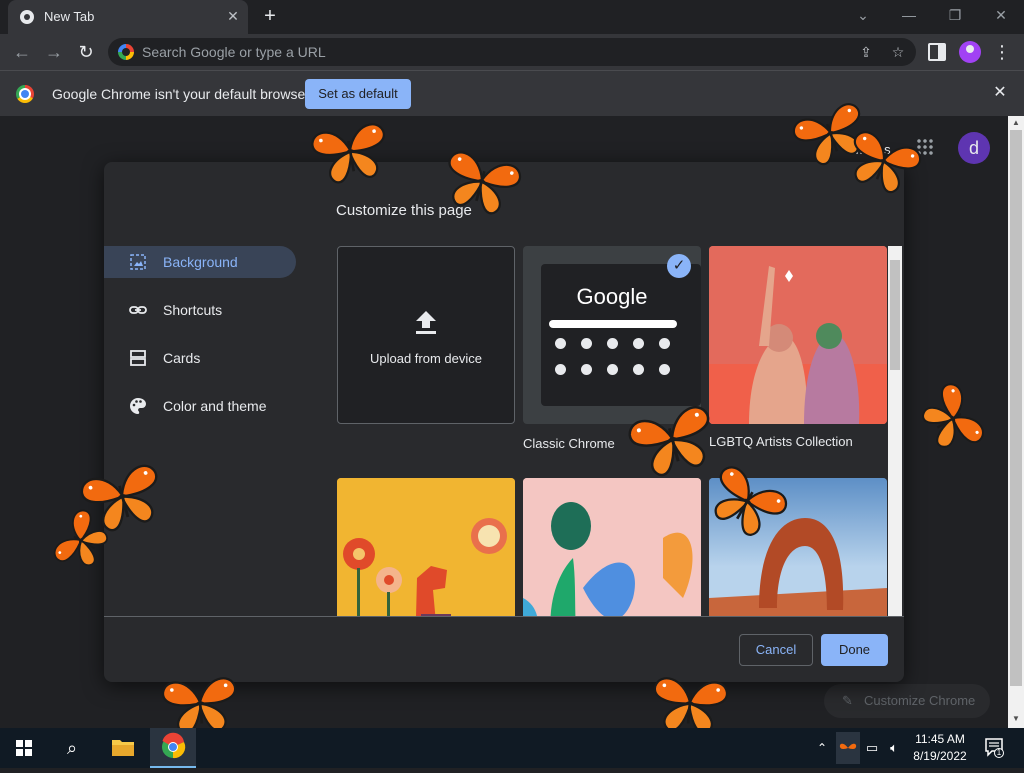  Describe the element at coordinates (138, 358) in the screenshot. I see `cards-icon` at that location.